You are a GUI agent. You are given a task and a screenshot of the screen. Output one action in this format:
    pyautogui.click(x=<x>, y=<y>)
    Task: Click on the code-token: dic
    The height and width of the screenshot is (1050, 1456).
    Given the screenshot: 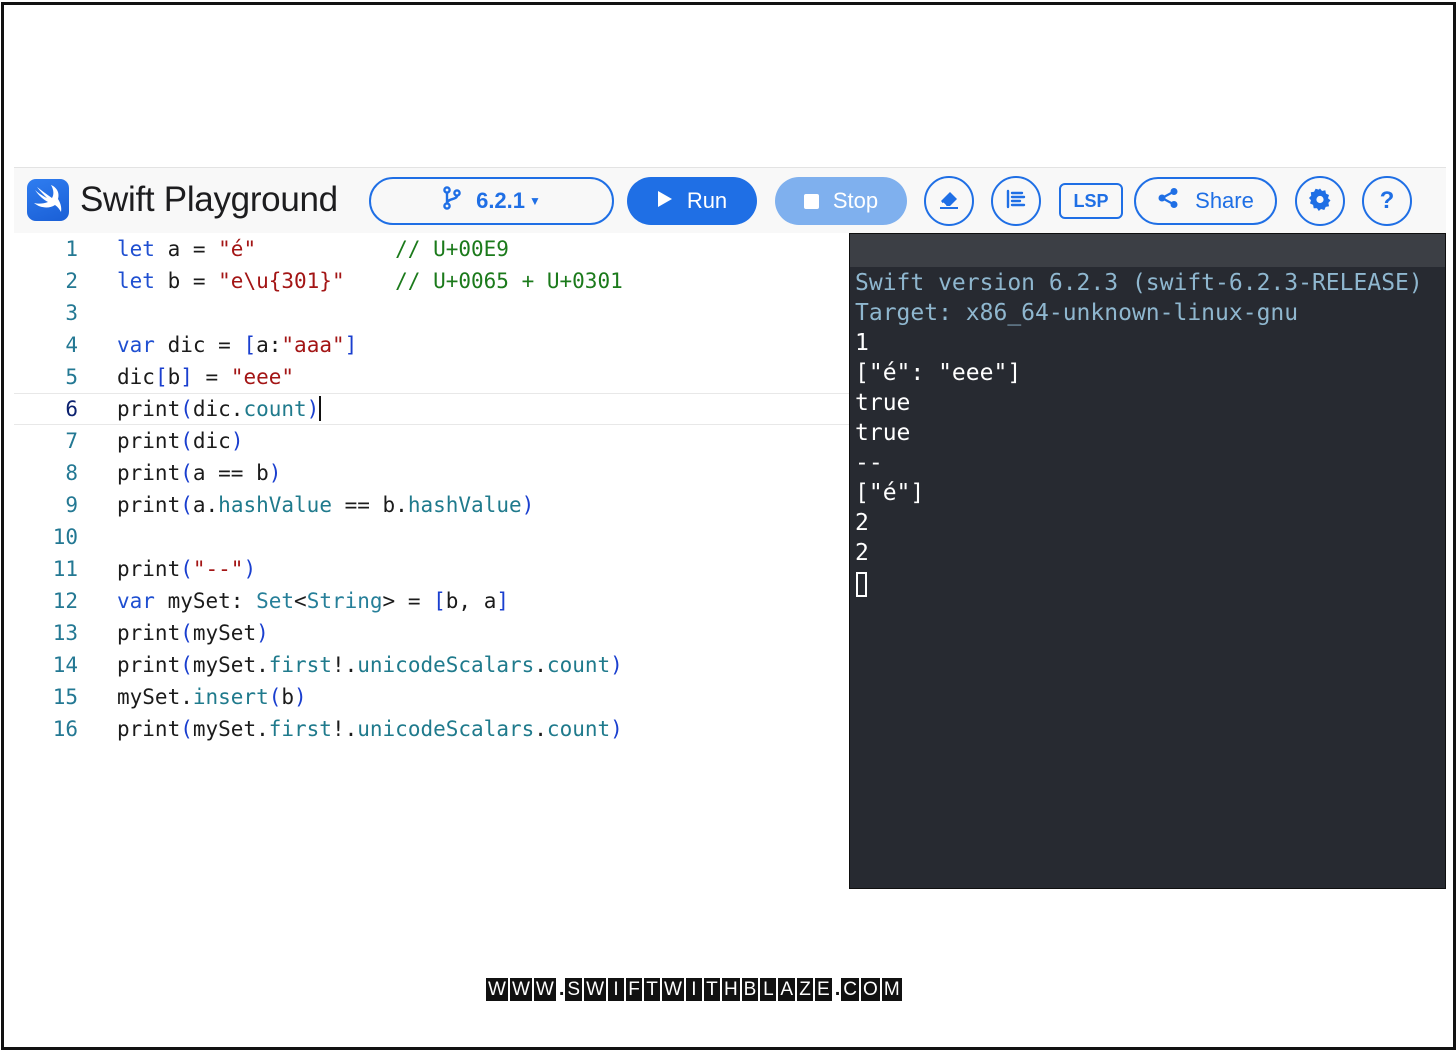 What is the action you would take?
    pyautogui.click(x=211, y=441)
    